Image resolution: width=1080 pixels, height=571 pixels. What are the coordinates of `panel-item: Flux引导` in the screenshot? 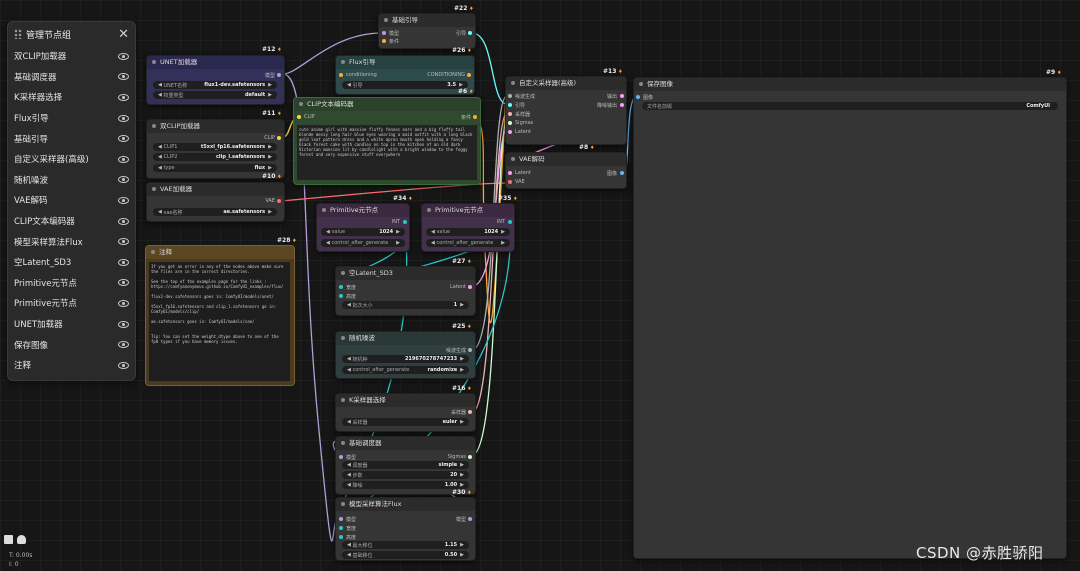 It's located at (71, 118).